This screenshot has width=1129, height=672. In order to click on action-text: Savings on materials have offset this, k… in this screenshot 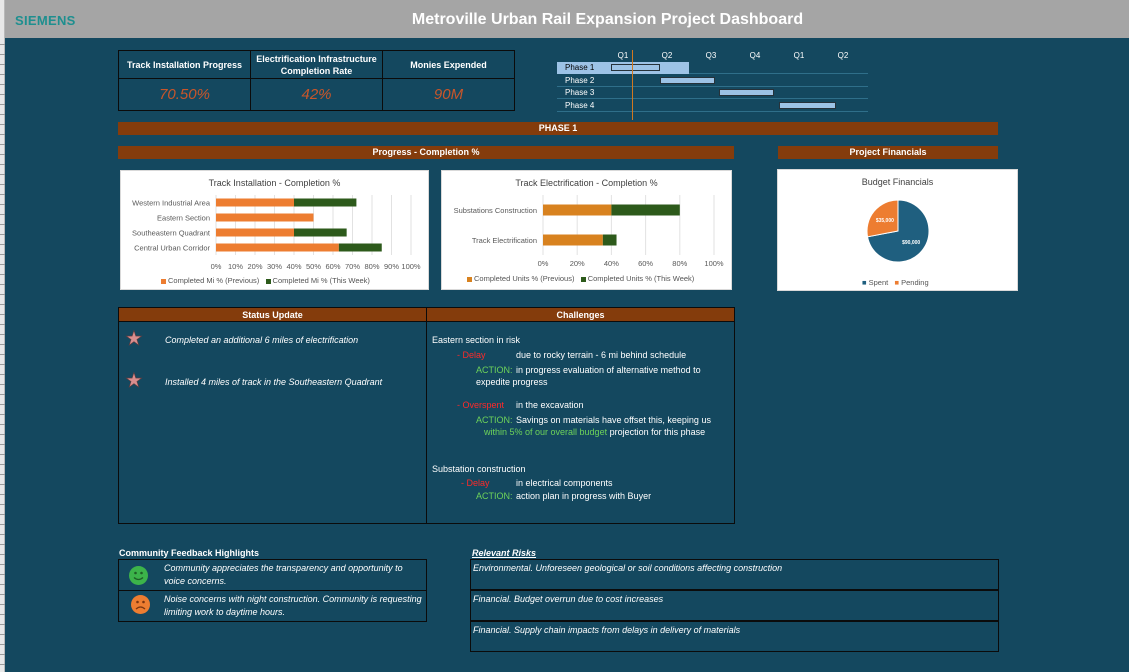, I will do `click(613, 420)`.